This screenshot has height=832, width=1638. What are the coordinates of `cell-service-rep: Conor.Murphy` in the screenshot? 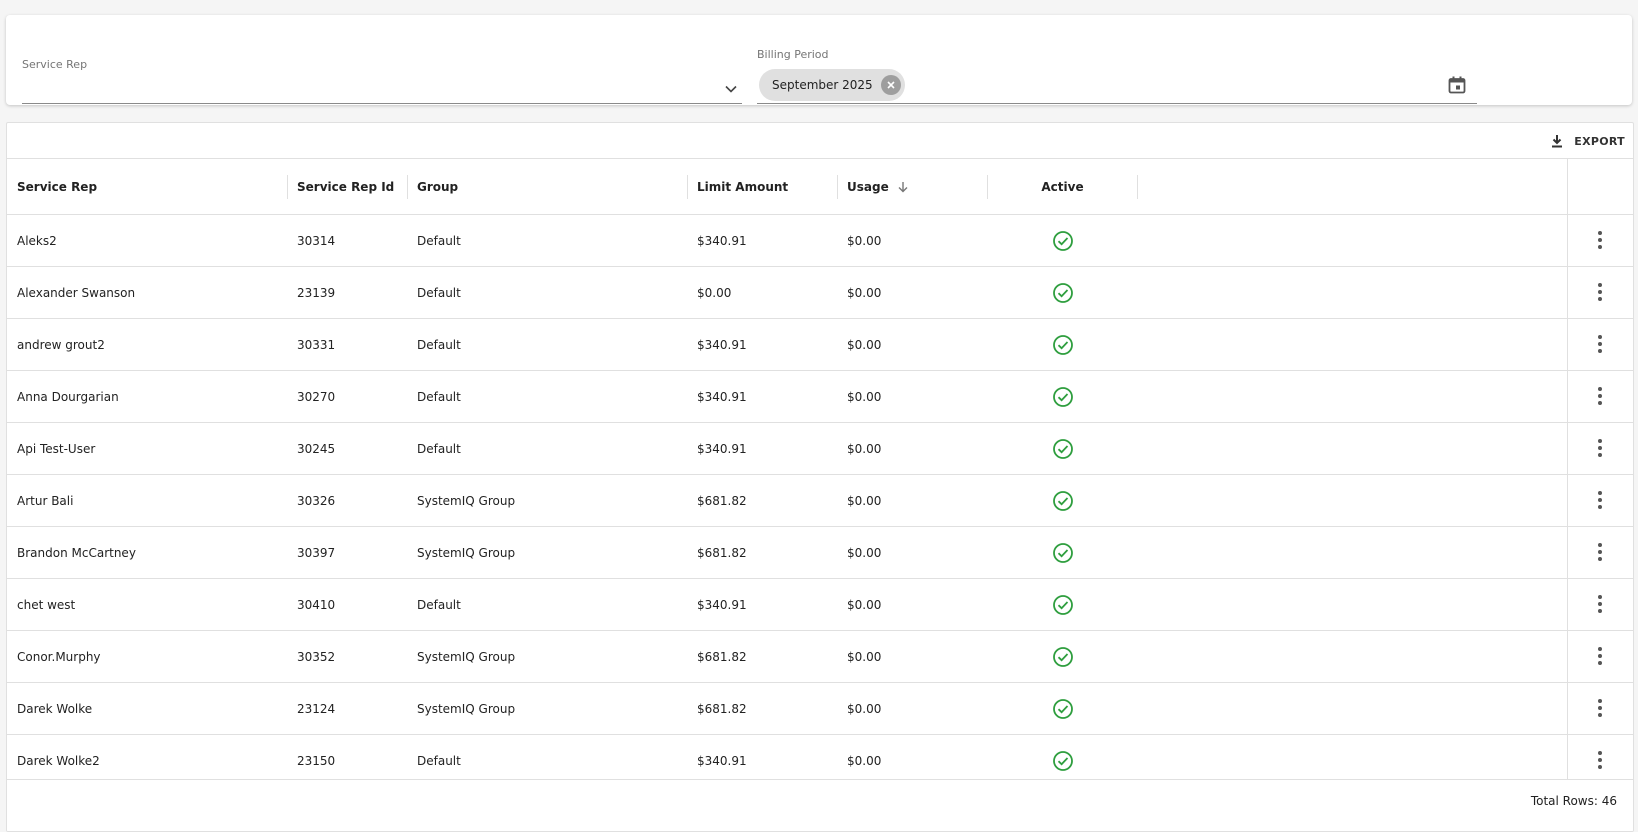 It's located at (59, 656).